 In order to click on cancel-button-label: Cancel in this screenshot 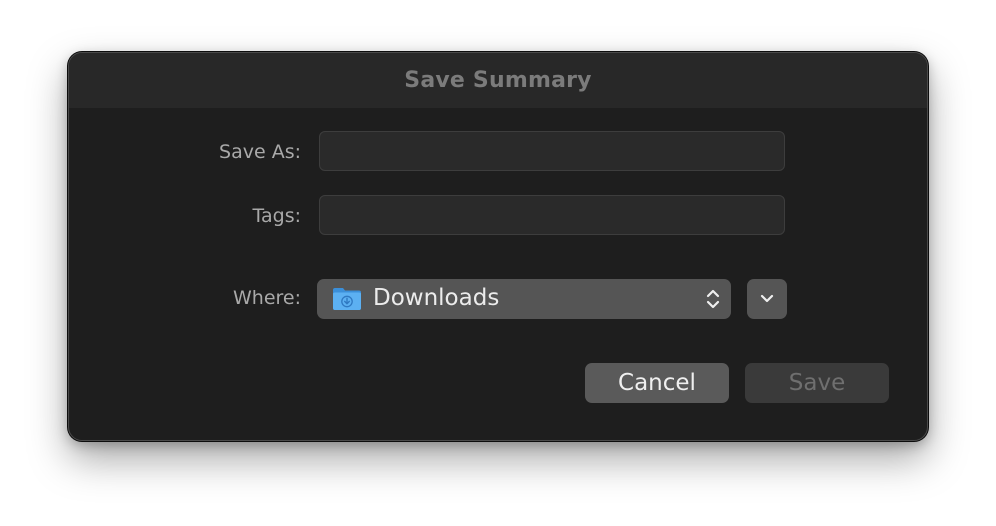, I will do `click(657, 383)`.